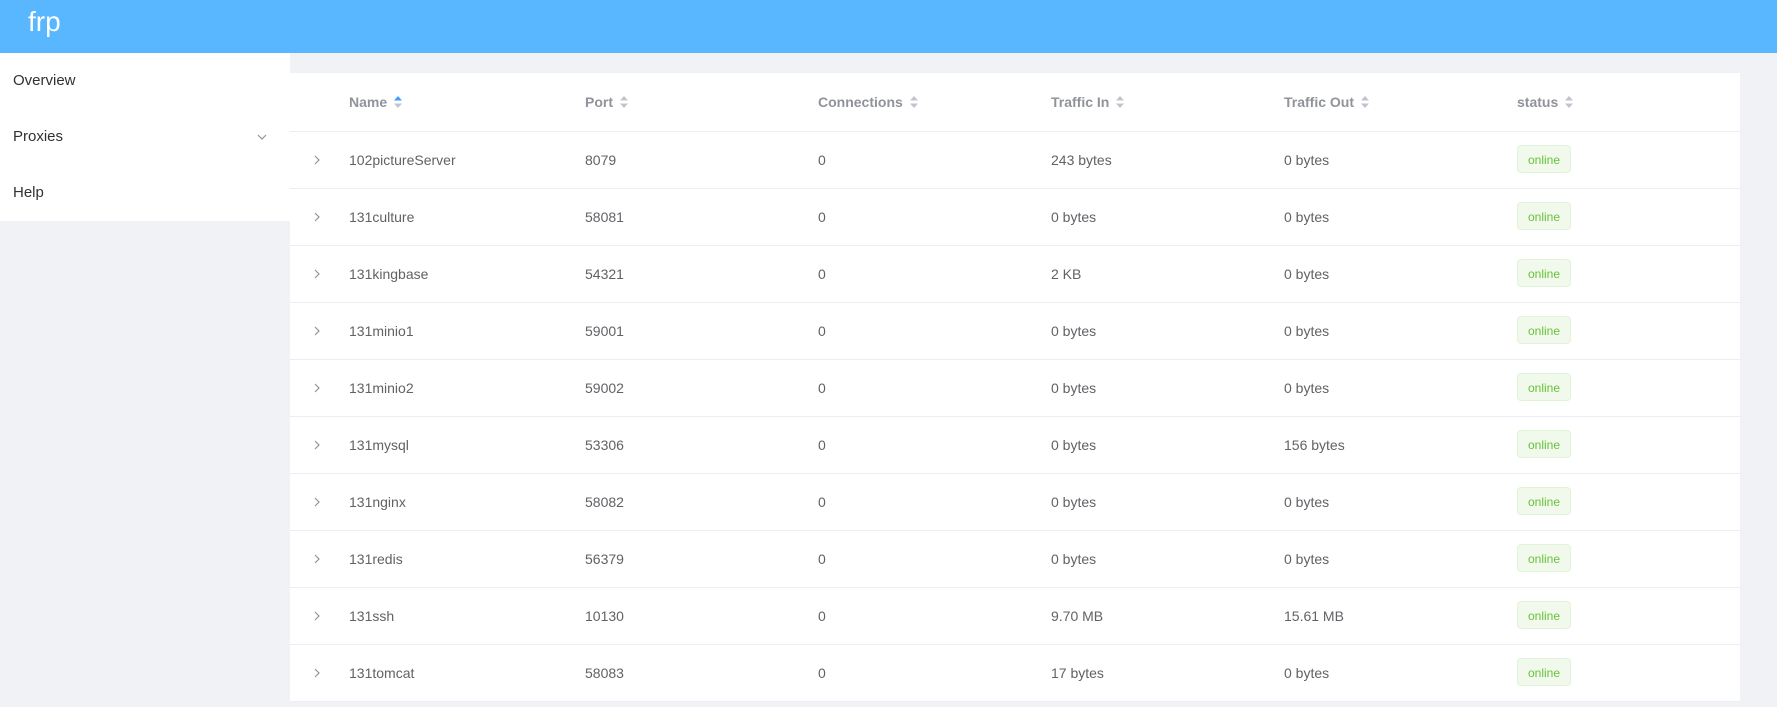 The height and width of the screenshot is (707, 1777). What do you see at coordinates (604, 331) in the screenshot?
I see `cell-port: 59001` at bounding box center [604, 331].